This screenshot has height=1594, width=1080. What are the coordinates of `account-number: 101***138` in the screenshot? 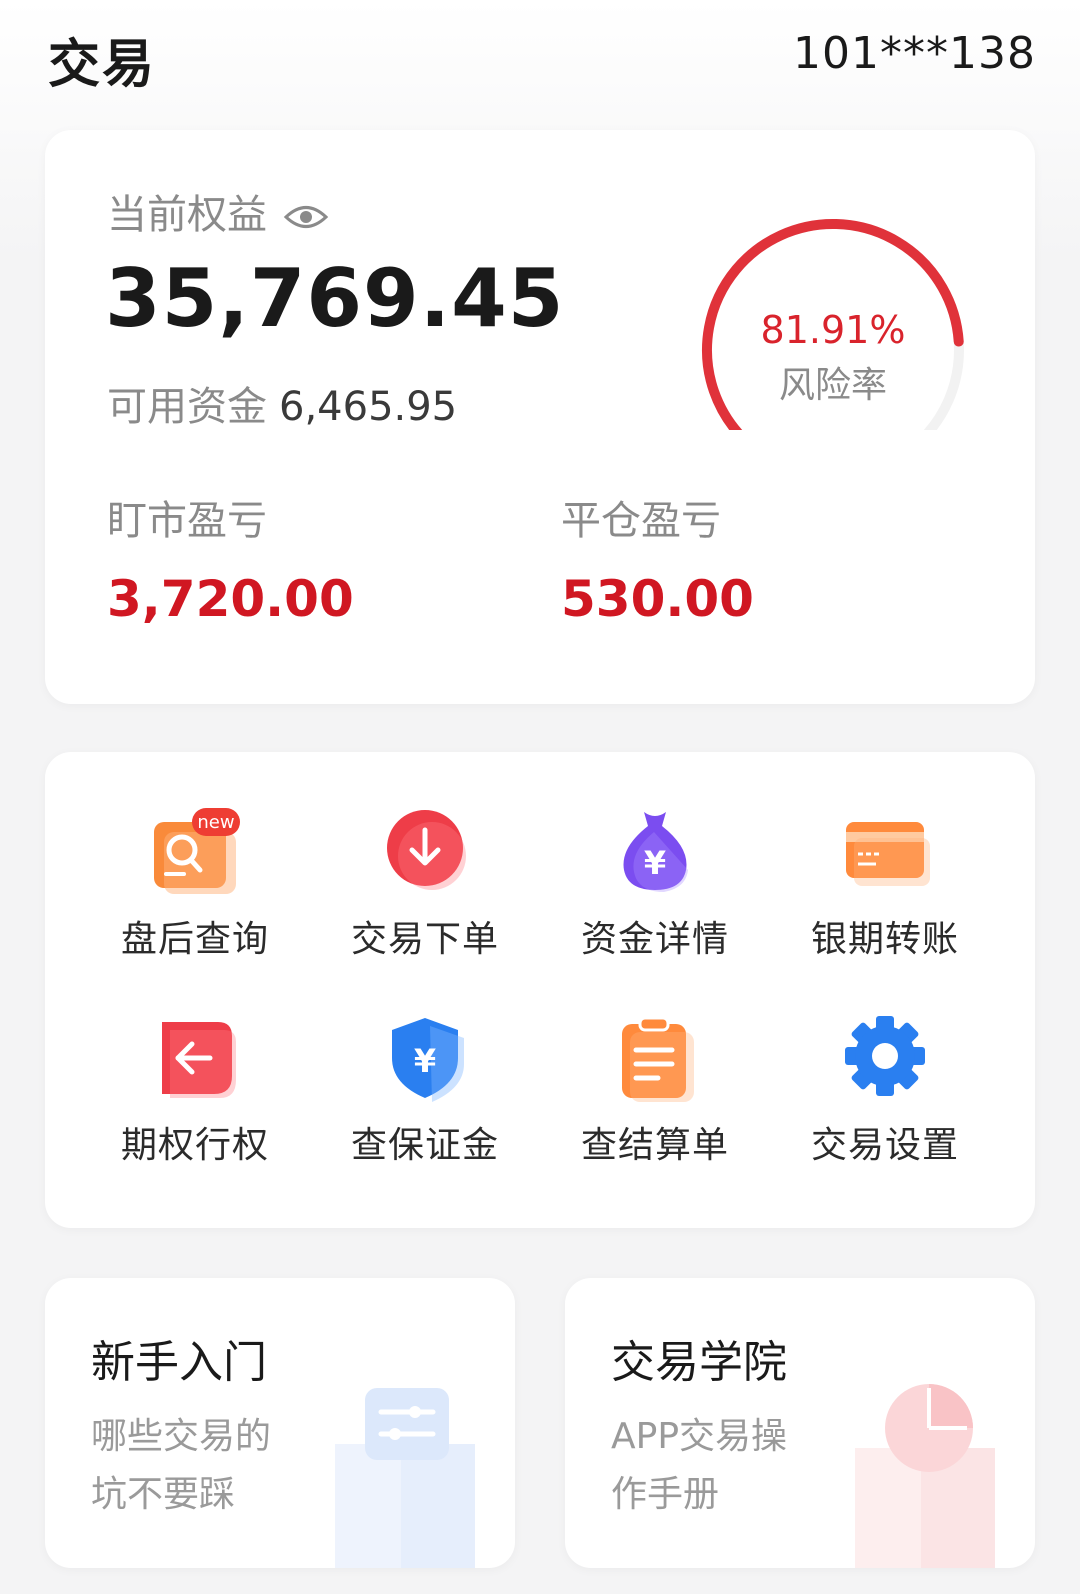 It's located at (914, 53).